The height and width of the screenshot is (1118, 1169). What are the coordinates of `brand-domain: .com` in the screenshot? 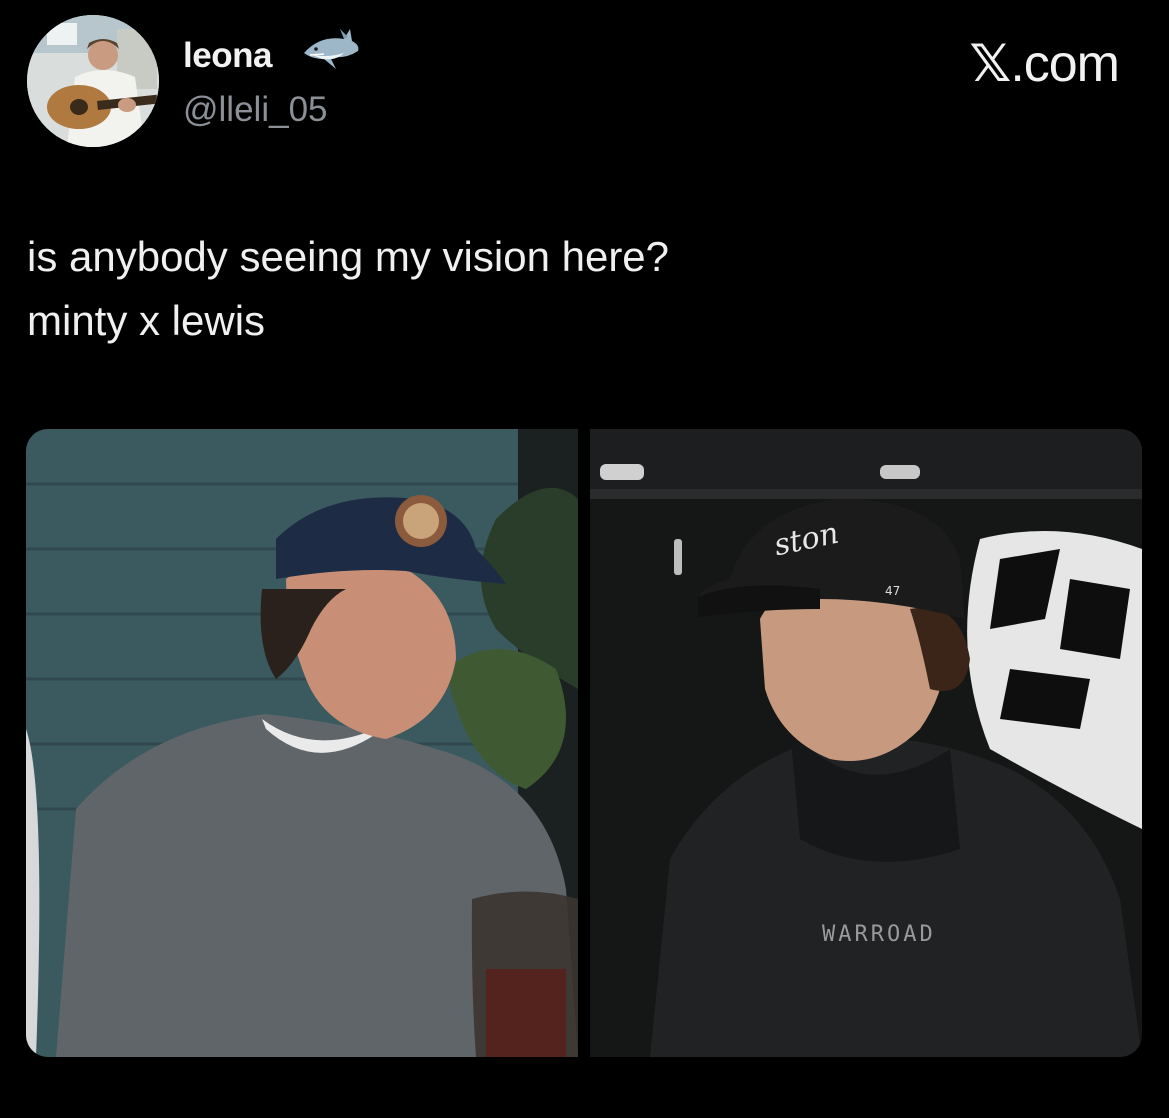 It's located at (1065, 64).